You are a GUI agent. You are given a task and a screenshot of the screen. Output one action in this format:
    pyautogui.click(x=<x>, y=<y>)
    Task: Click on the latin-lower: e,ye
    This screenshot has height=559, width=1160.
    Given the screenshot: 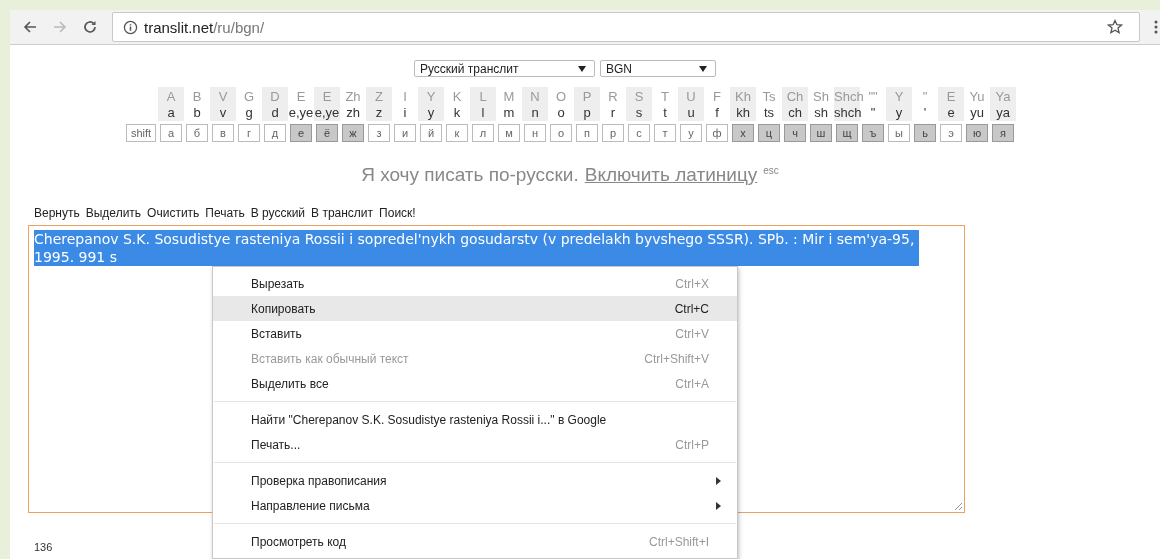 What is the action you would take?
    pyautogui.click(x=301, y=113)
    